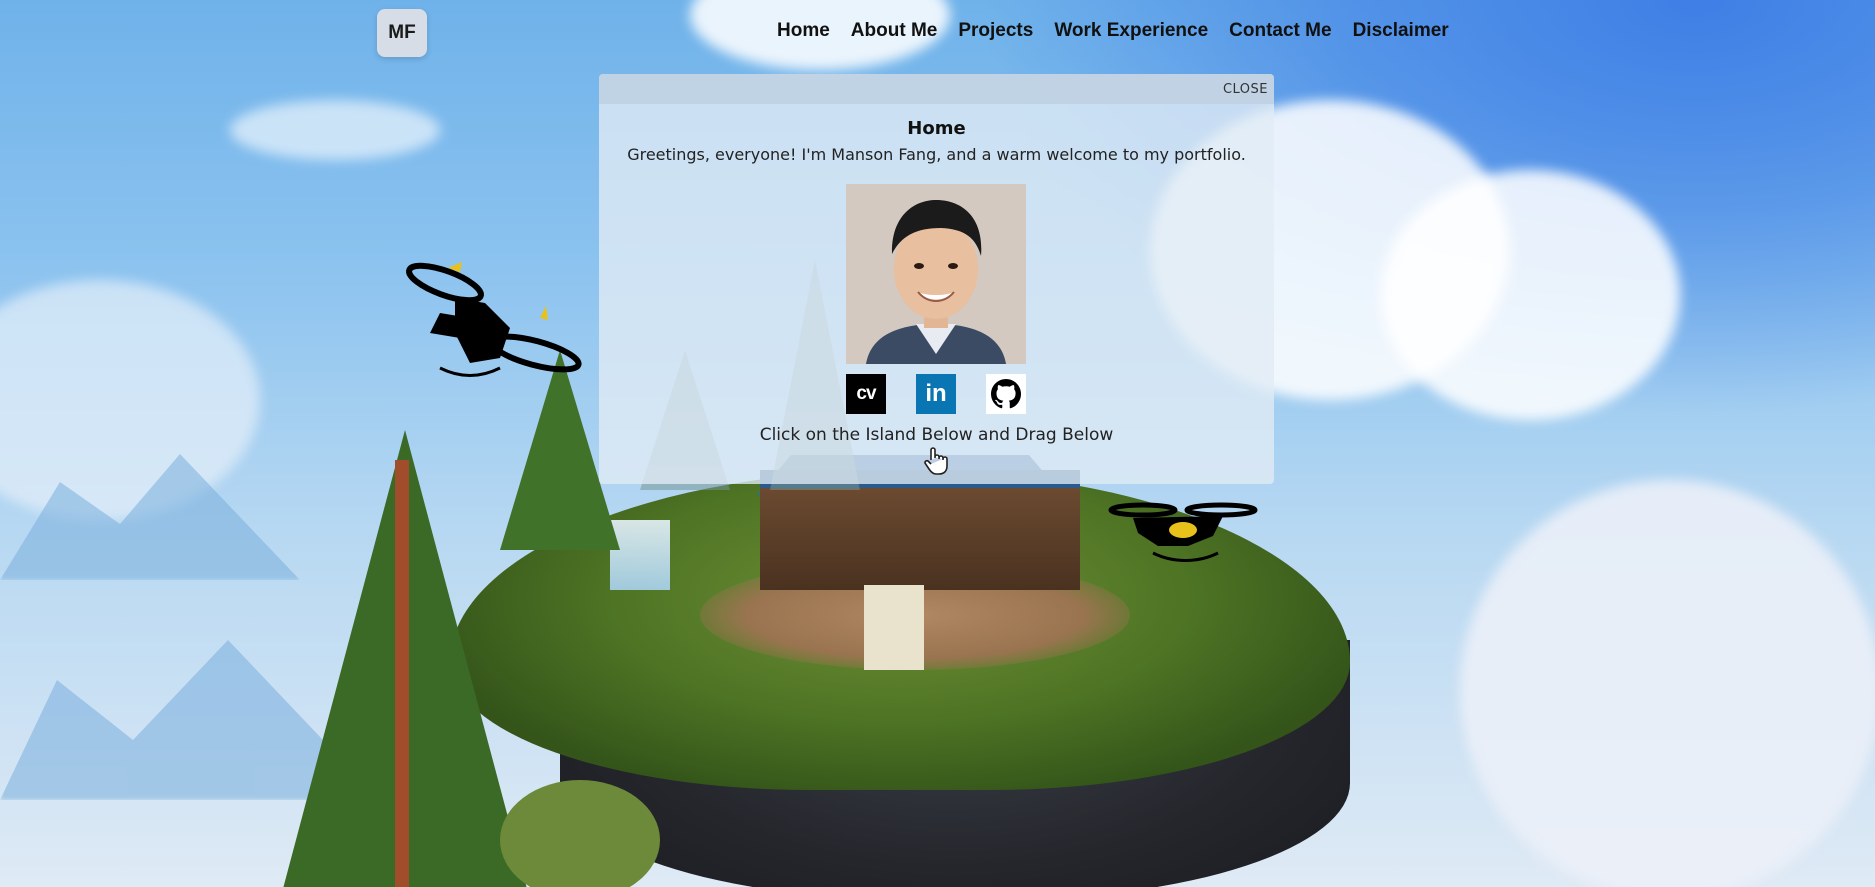  I want to click on linkedin-icon: in, so click(936, 393).